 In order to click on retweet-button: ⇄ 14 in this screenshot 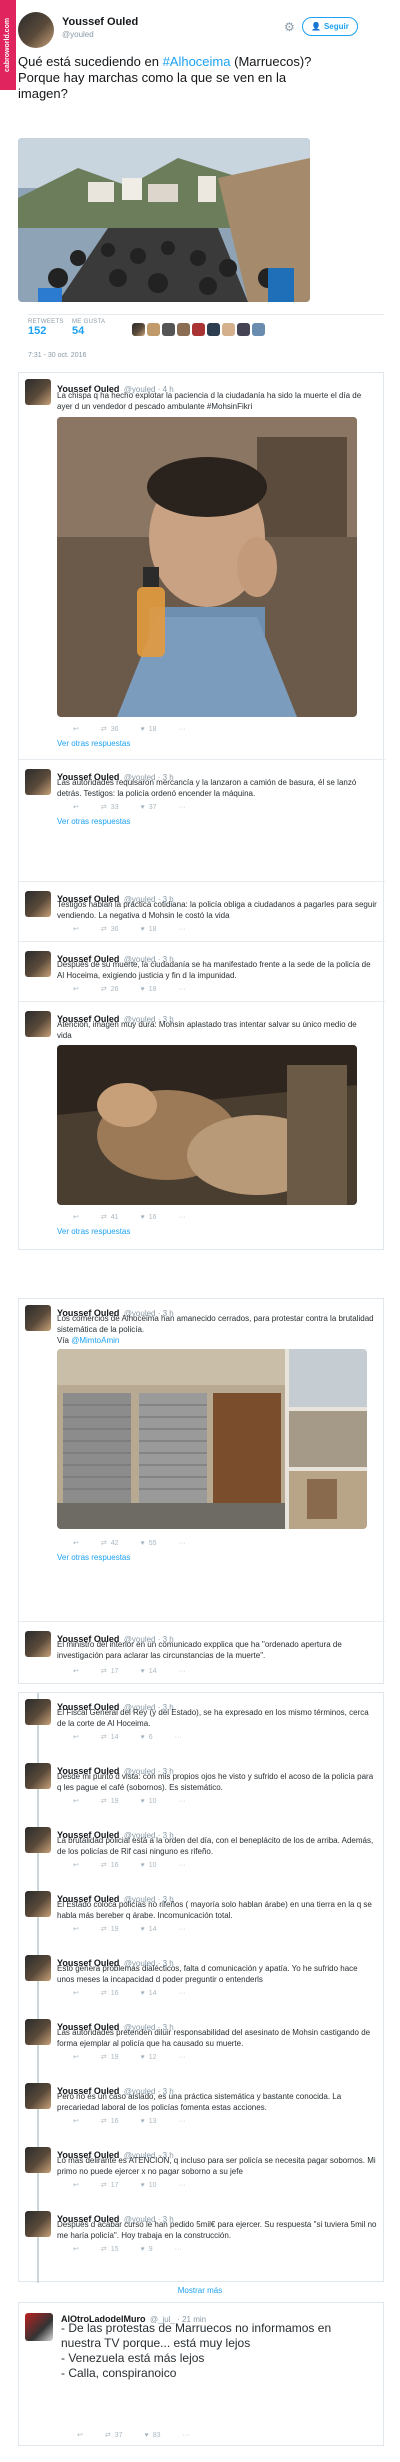, I will do `click(110, 1737)`.